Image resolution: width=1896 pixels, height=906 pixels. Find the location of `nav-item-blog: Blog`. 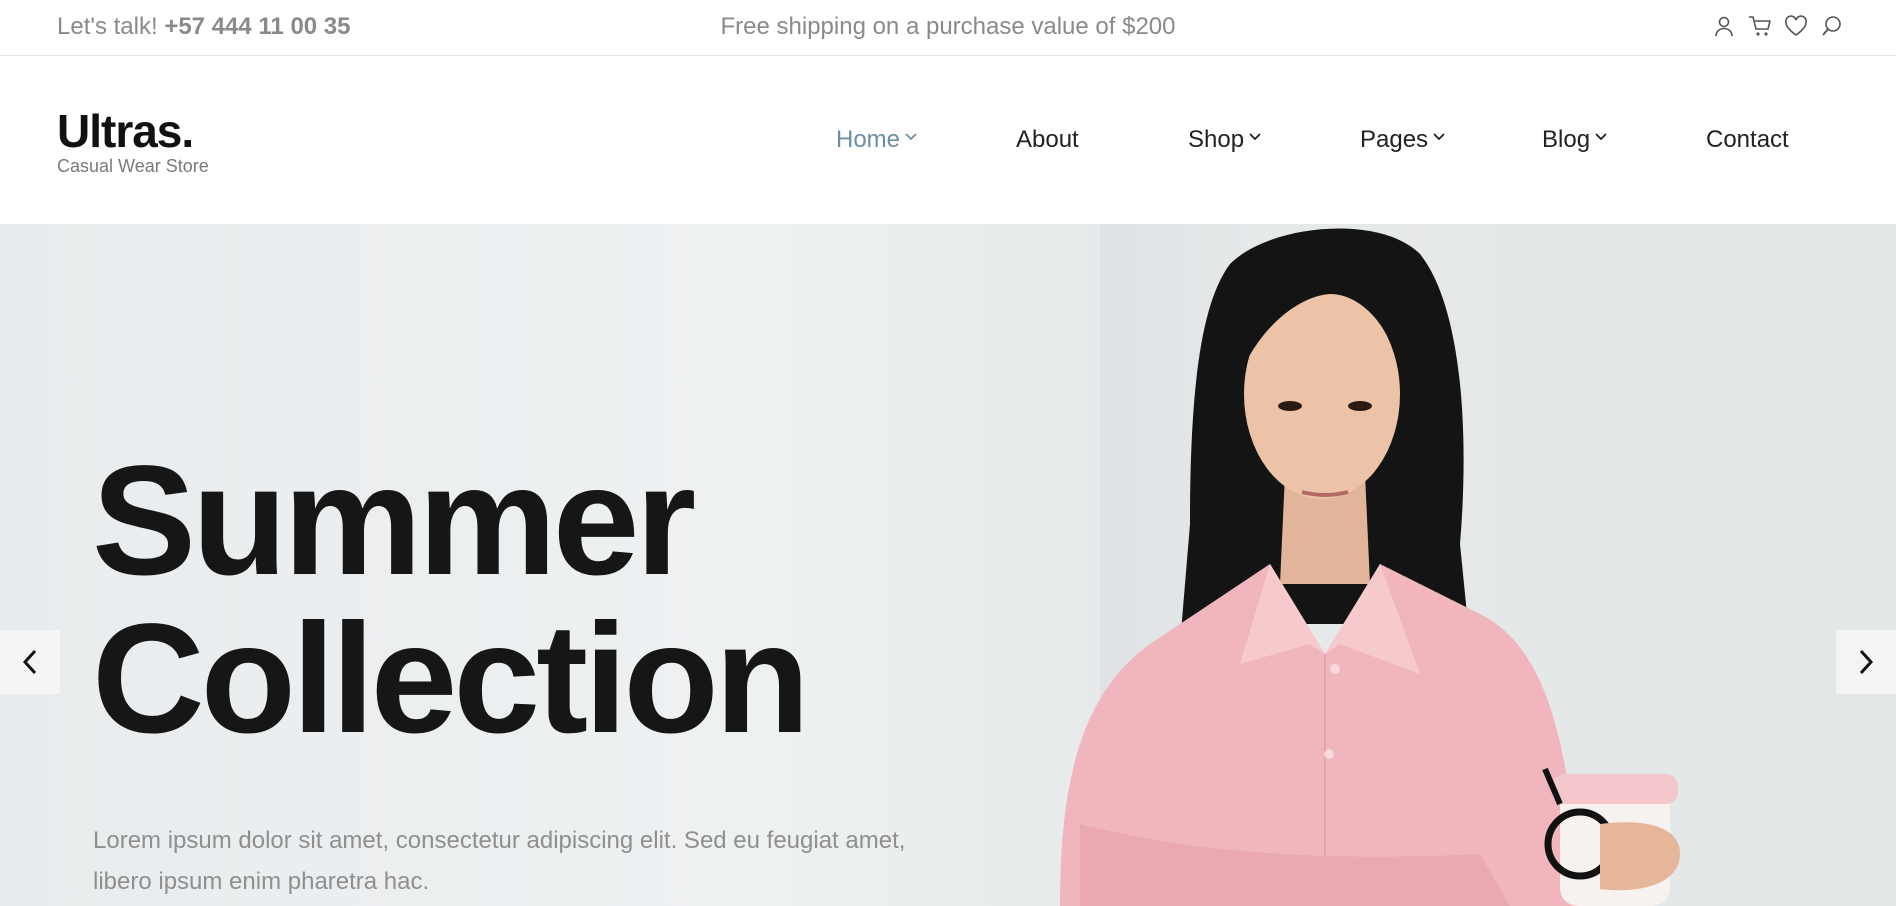

nav-item-blog: Blog is located at coordinates (1575, 140).